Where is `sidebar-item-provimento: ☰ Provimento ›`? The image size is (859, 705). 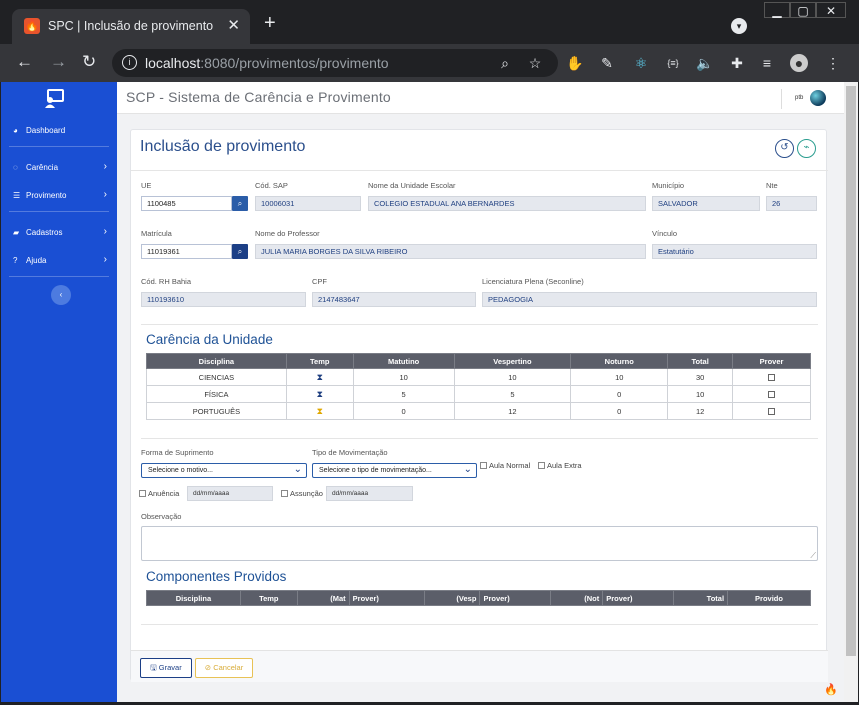 sidebar-item-provimento: ☰ Provimento › is located at coordinates (59, 197).